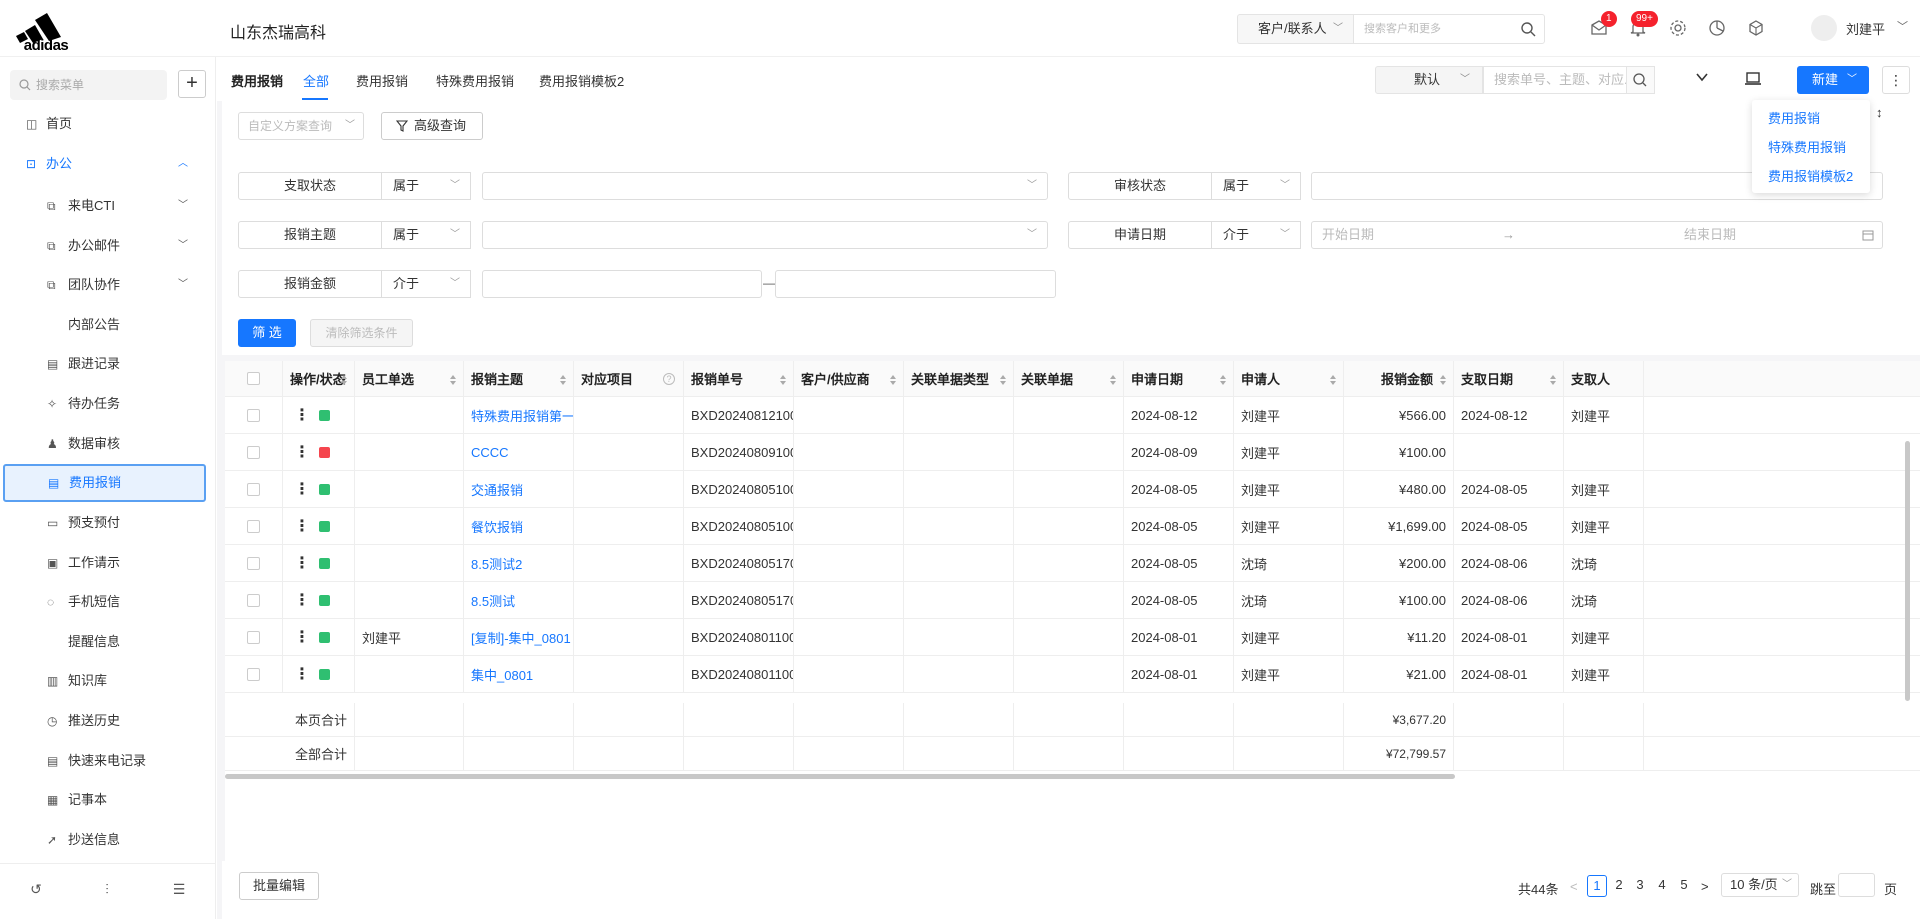  Describe the element at coordinates (108, 246) in the screenshot. I see `sidebar-item-mail: ⧉ 办公邮件 ﹀` at that location.